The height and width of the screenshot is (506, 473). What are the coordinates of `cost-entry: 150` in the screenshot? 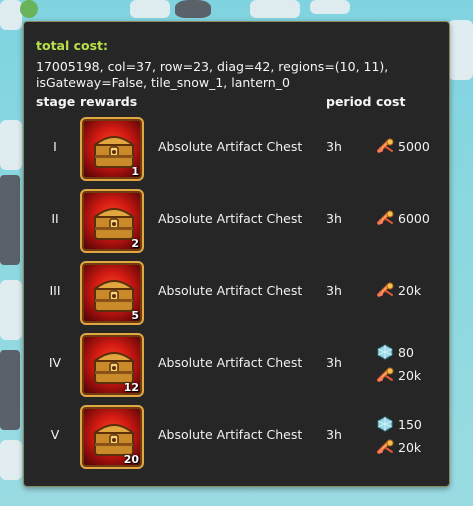 It's located at (399, 424).